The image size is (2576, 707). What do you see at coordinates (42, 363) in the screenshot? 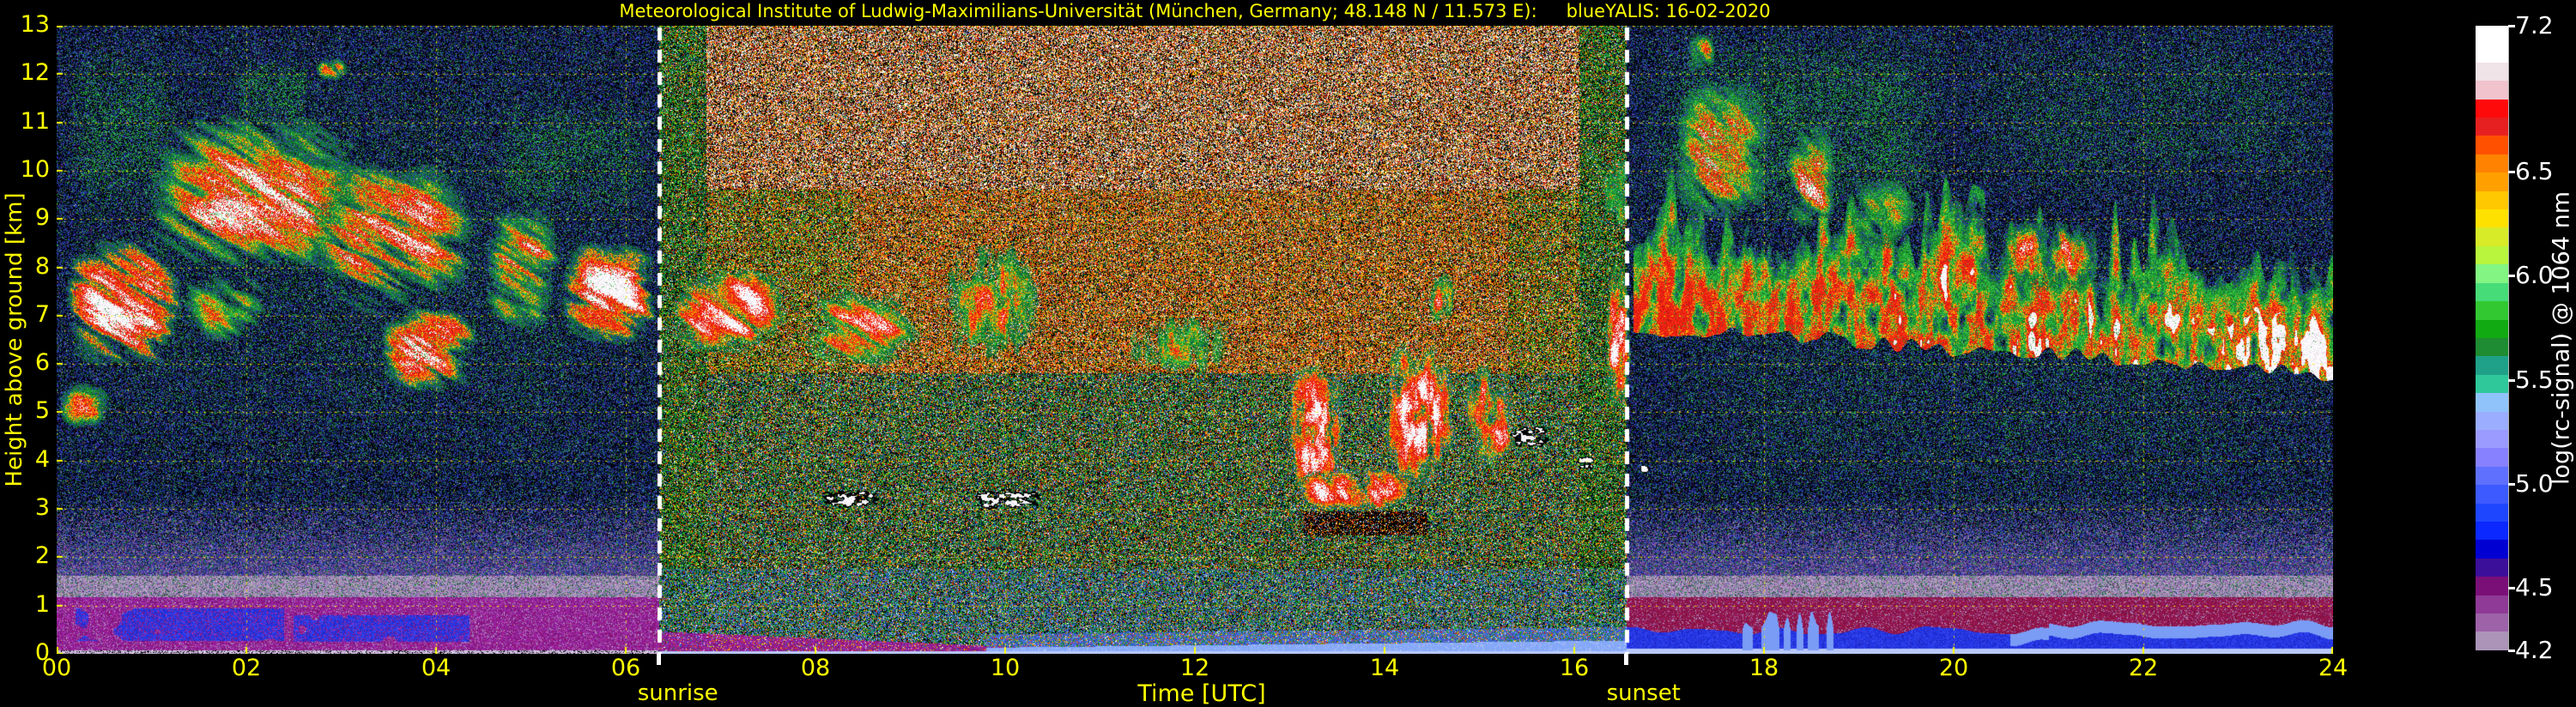
I see `y-tick-6: 6` at bounding box center [42, 363].